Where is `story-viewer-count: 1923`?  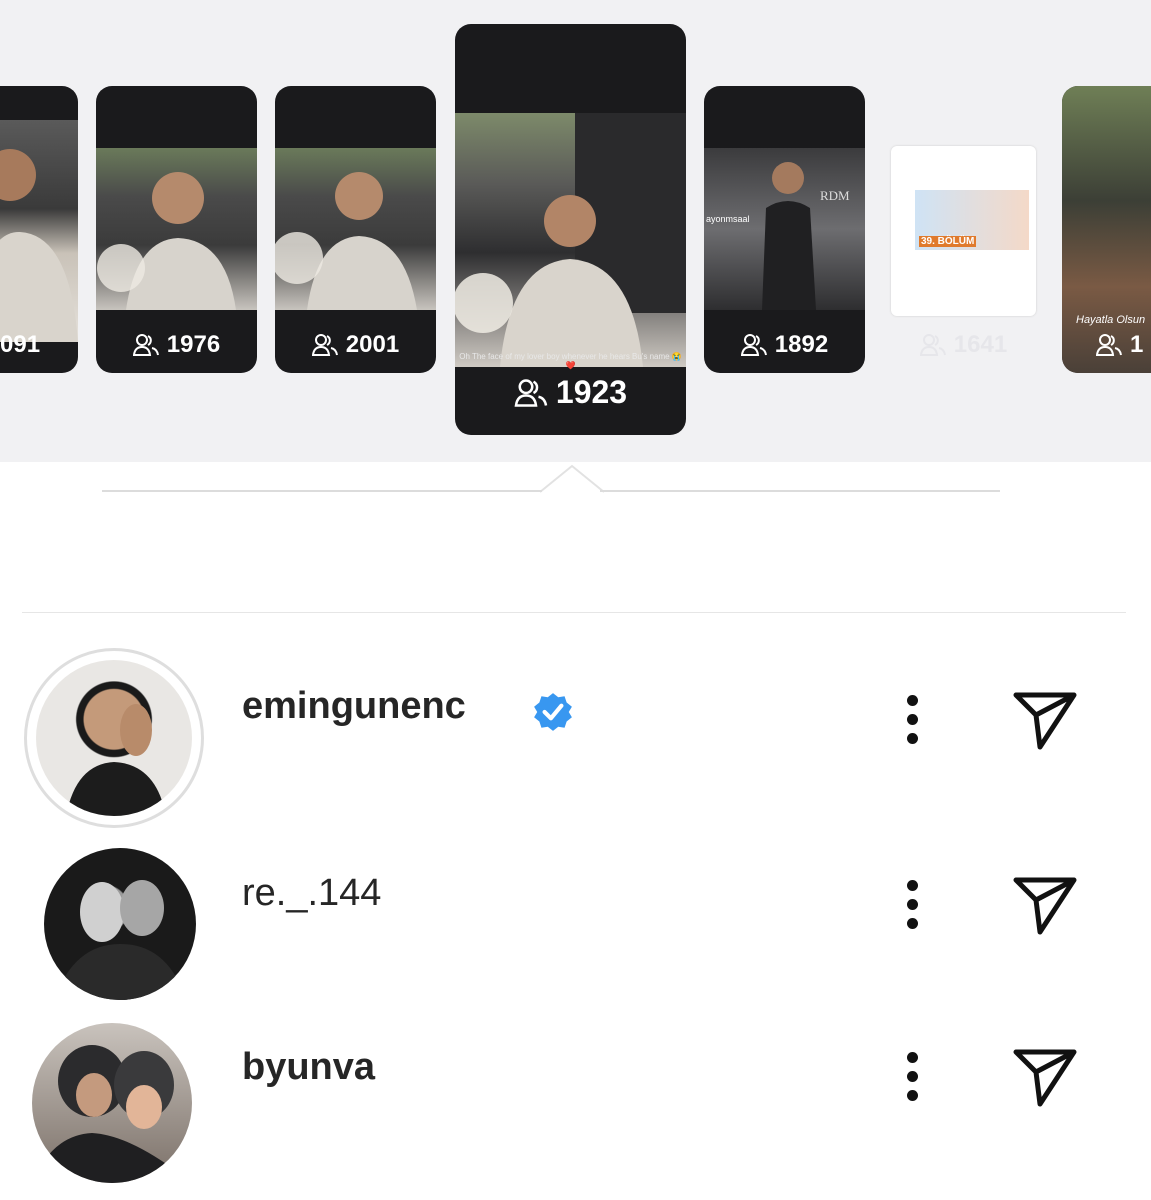 story-viewer-count: 1923 is located at coordinates (570, 392).